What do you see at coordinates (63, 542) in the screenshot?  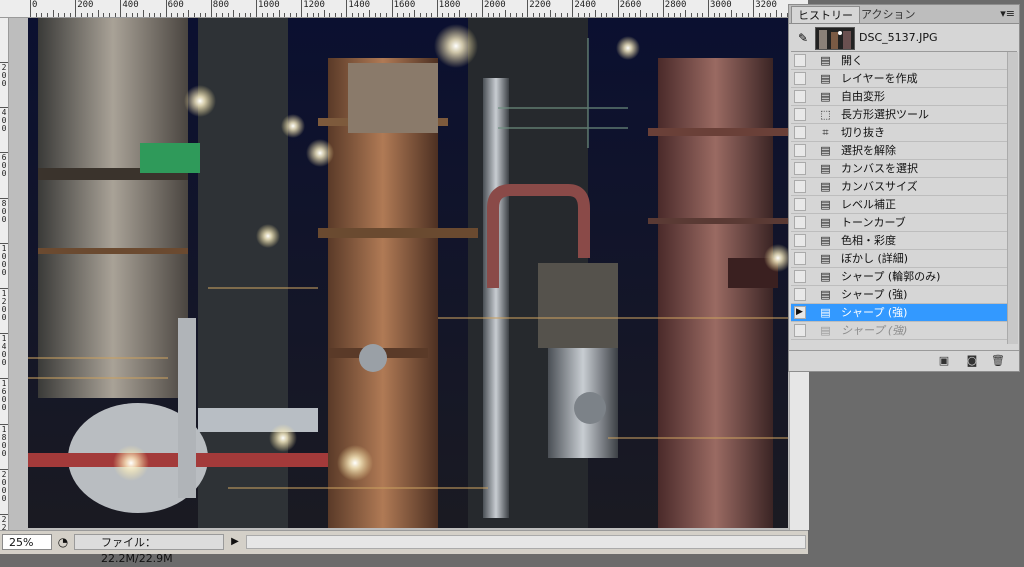 I see `info-icon: ◔` at bounding box center [63, 542].